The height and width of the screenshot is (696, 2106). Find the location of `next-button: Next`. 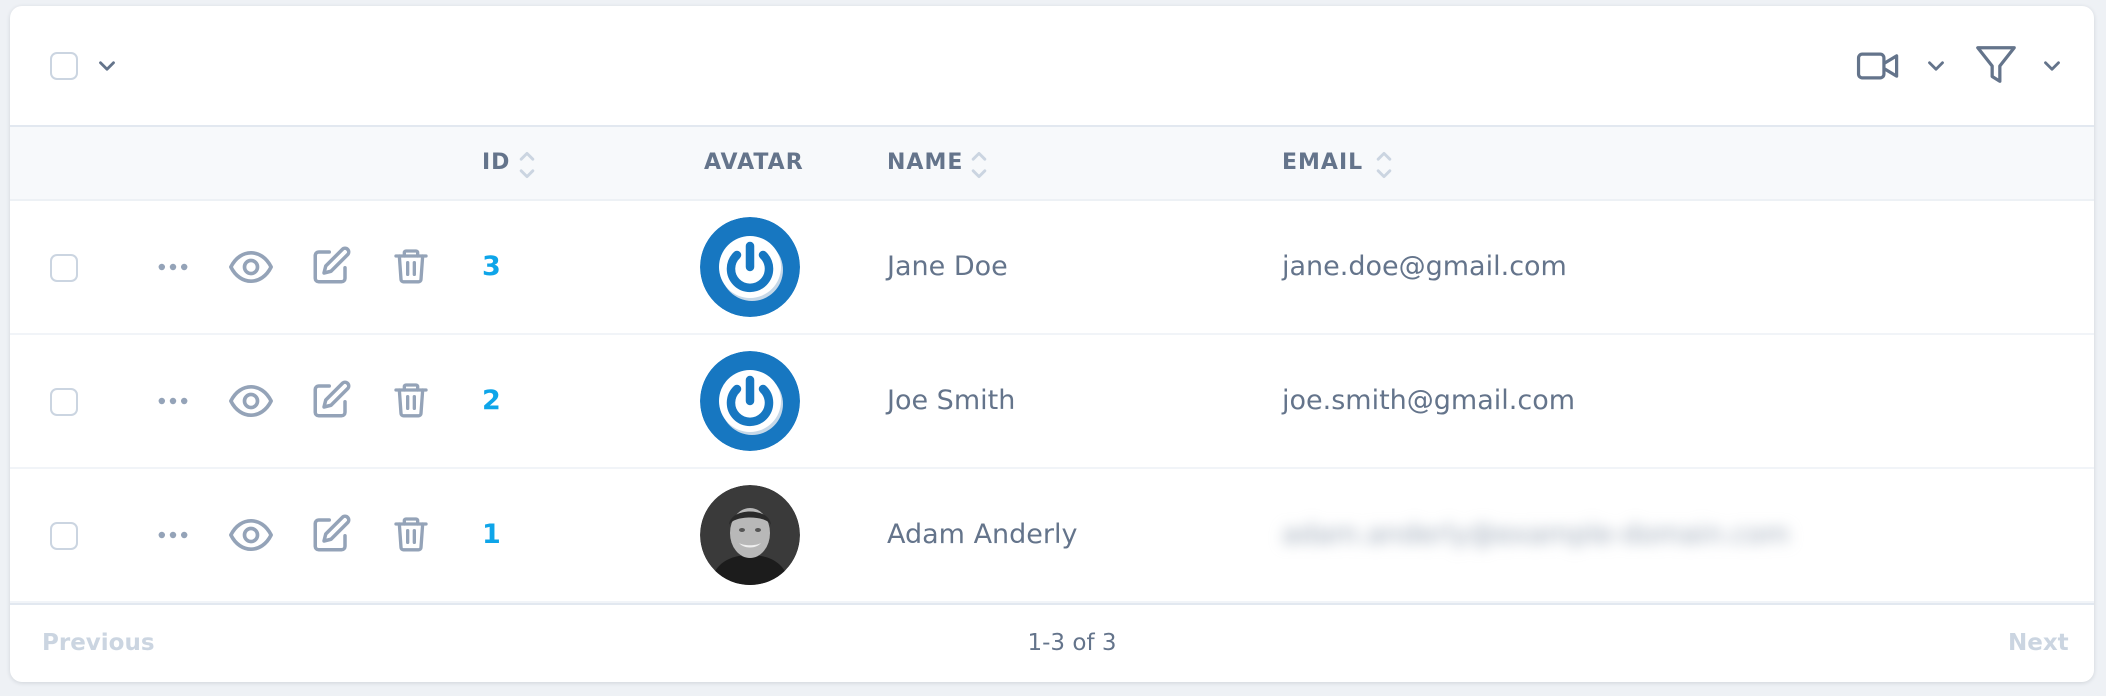

next-button: Next is located at coordinates (2038, 643).